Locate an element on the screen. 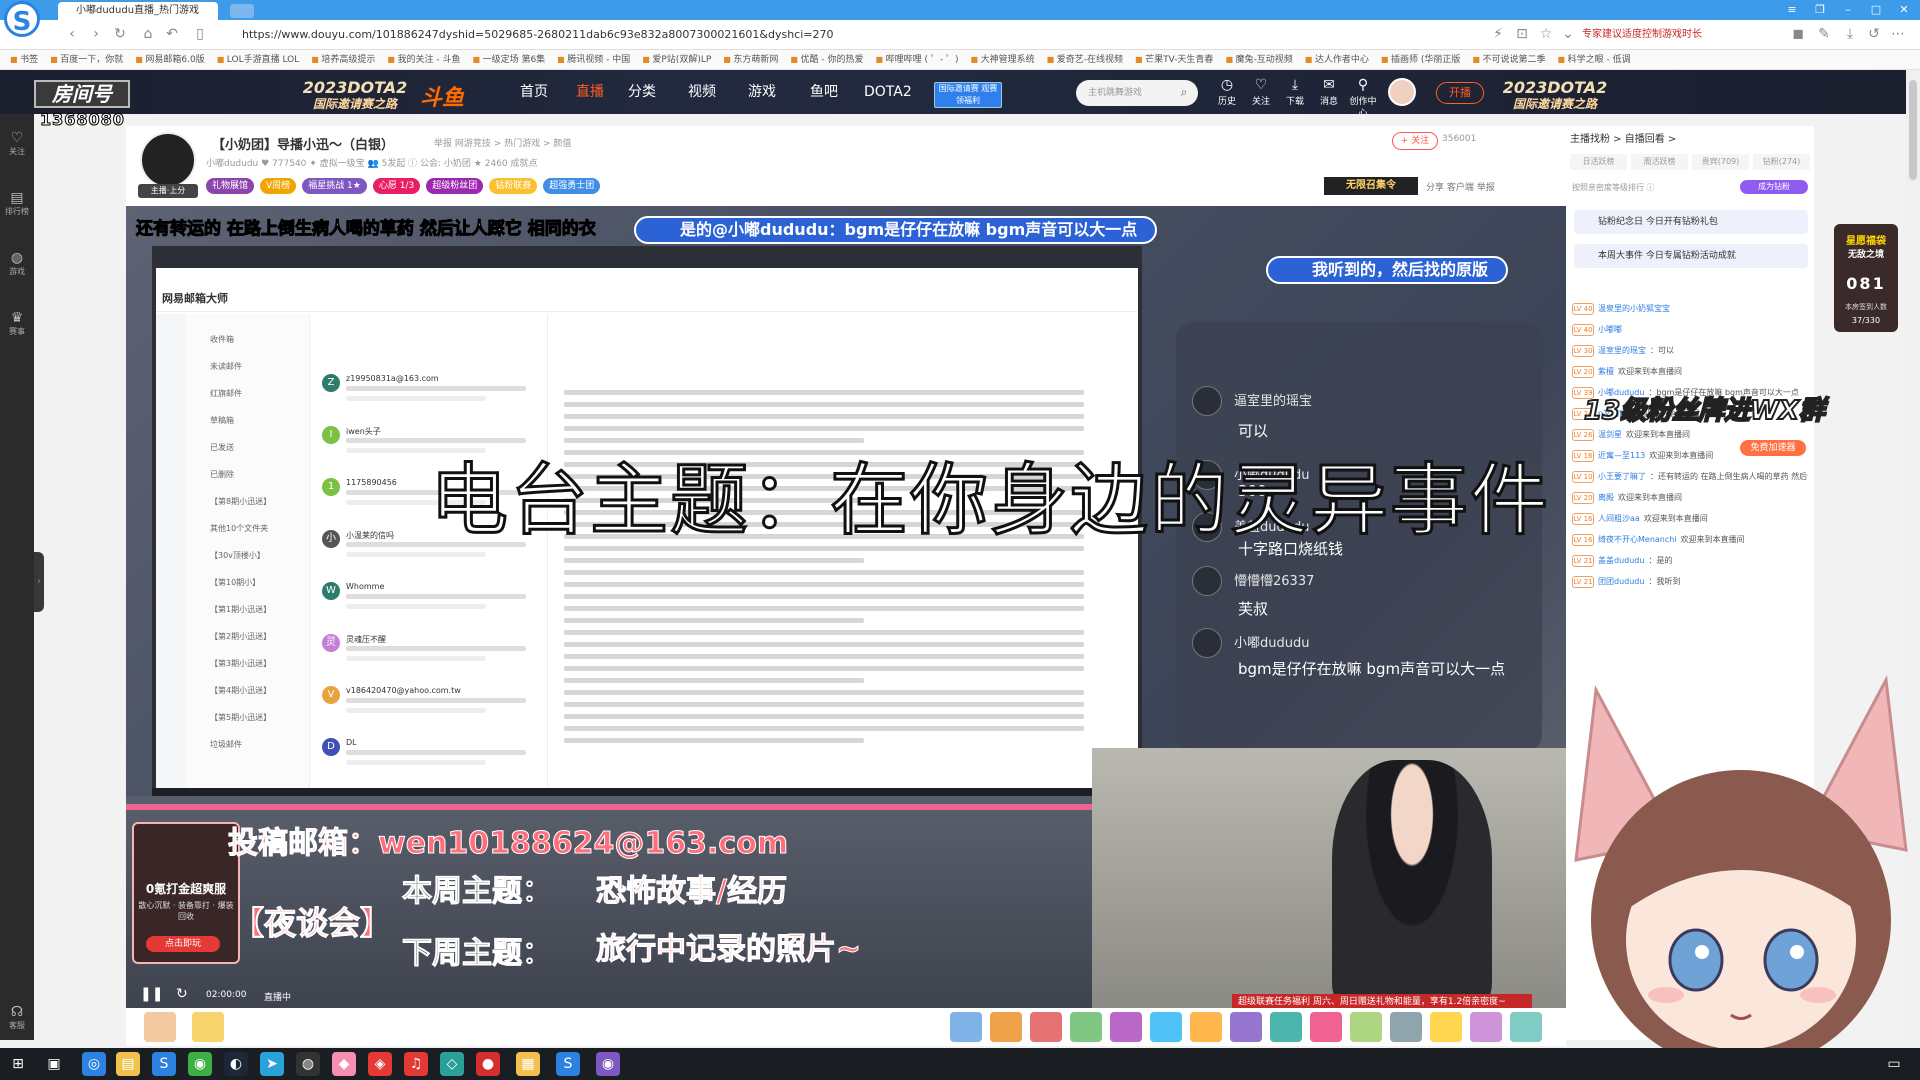  app-icon: ◎ is located at coordinates (94, 1064).